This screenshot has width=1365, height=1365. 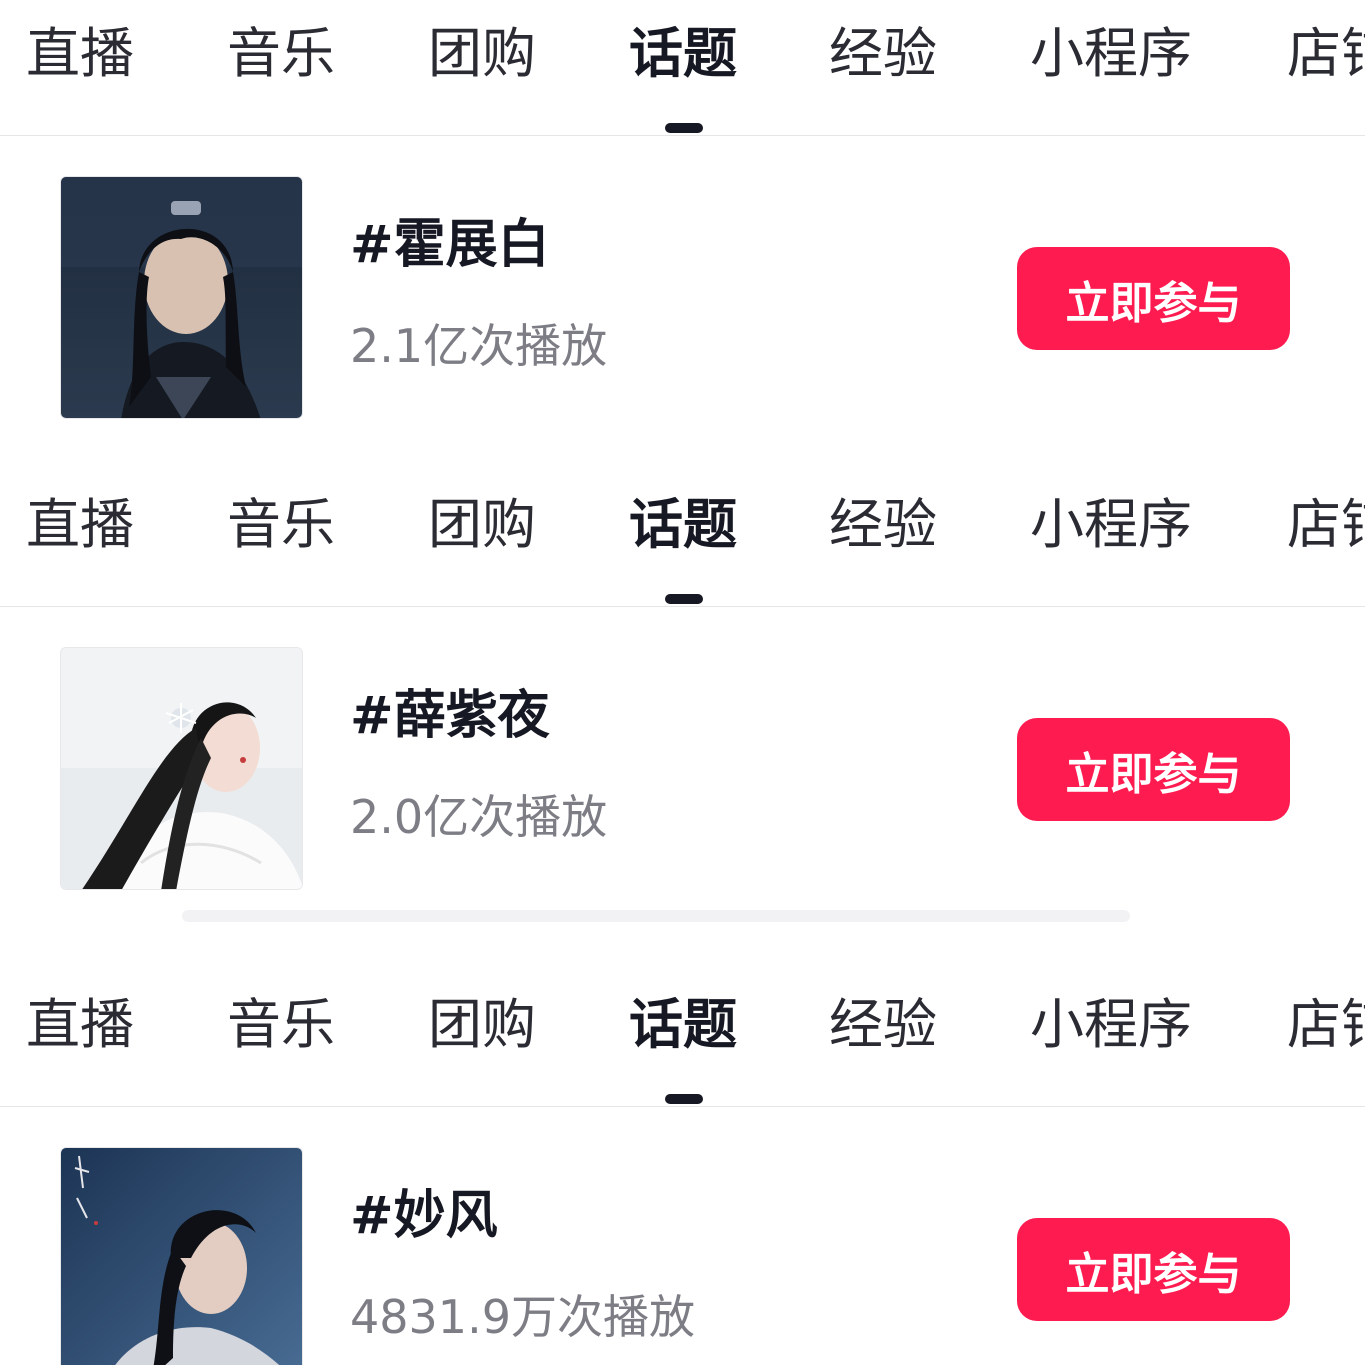 What do you see at coordinates (450, 245) in the screenshot?
I see `topic-title: #霍展白` at bounding box center [450, 245].